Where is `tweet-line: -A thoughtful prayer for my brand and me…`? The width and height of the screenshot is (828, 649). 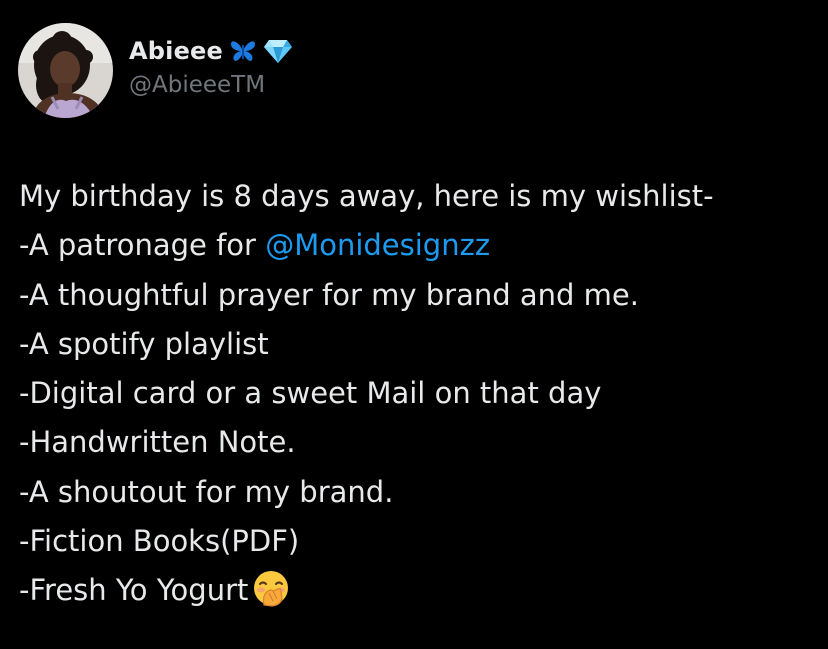
tweet-line: -A thoughtful prayer for my brand and me… is located at coordinates (329, 294).